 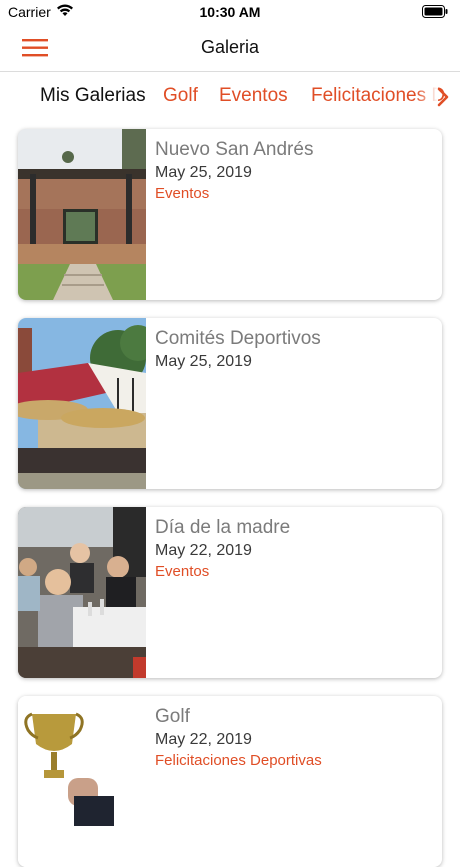 I want to click on gallery-title: Nuevo San Andrés, so click(x=234, y=149).